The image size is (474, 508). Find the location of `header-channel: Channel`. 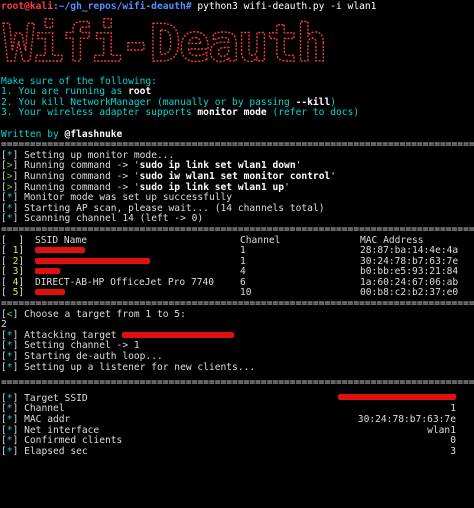

header-channel: Channel is located at coordinates (260, 240).